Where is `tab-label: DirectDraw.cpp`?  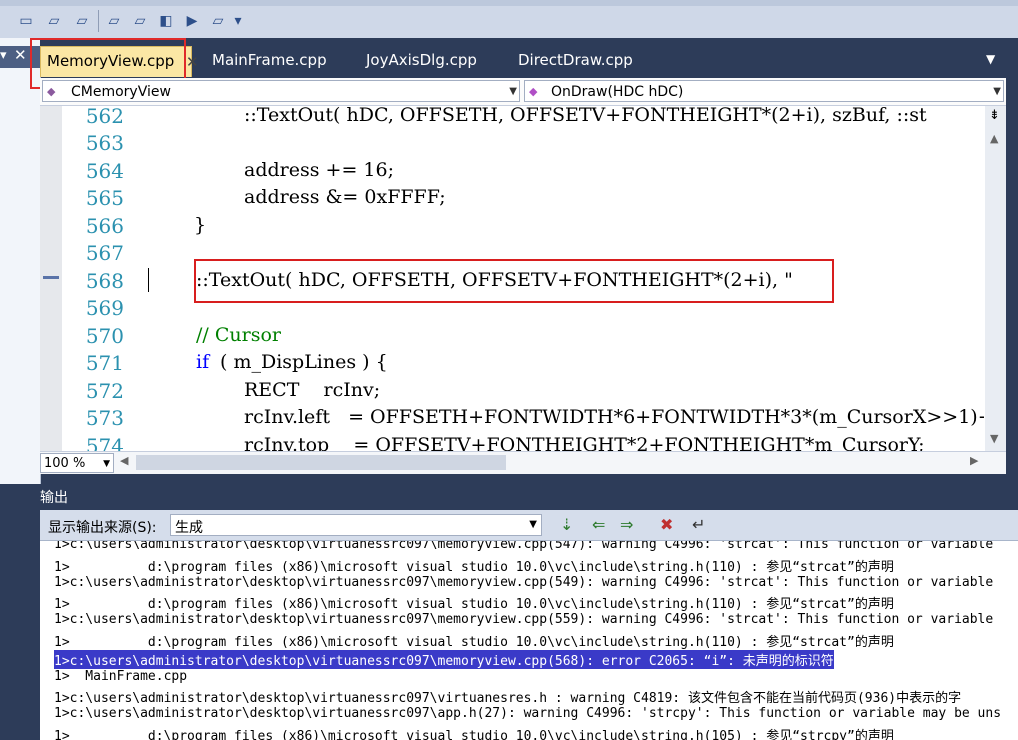 tab-label: DirectDraw.cpp is located at coordinates (575, 60).